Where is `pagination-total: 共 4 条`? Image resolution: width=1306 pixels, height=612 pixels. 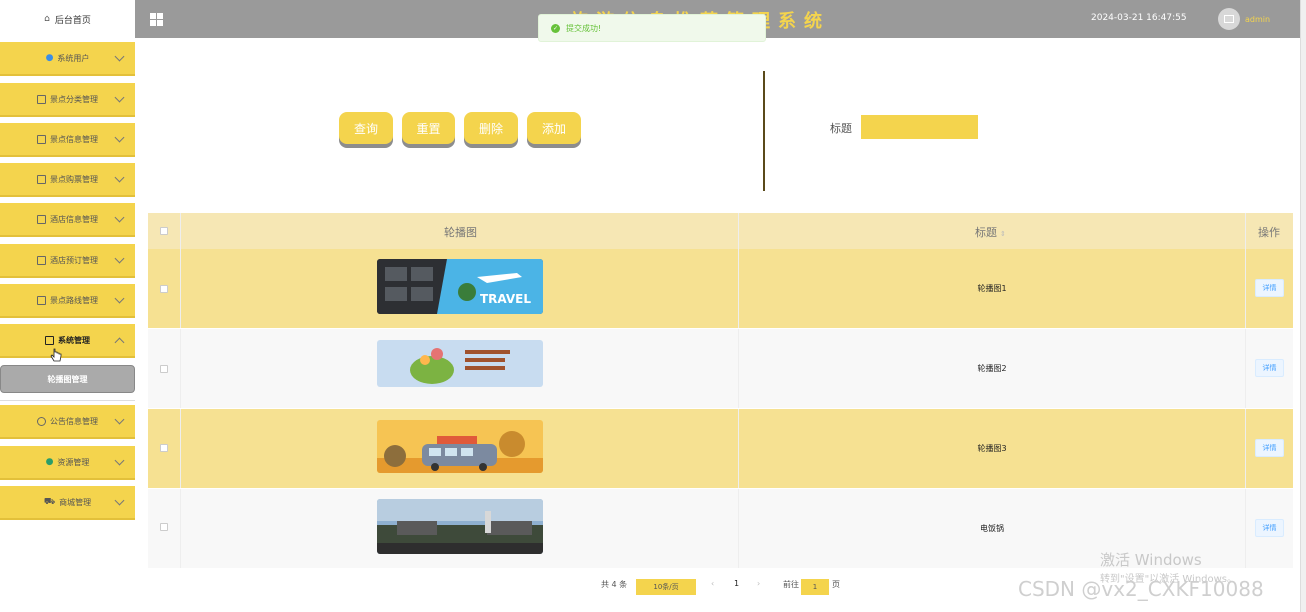
pagination-total: 共 4 条 is located at coordinates (614, 584).